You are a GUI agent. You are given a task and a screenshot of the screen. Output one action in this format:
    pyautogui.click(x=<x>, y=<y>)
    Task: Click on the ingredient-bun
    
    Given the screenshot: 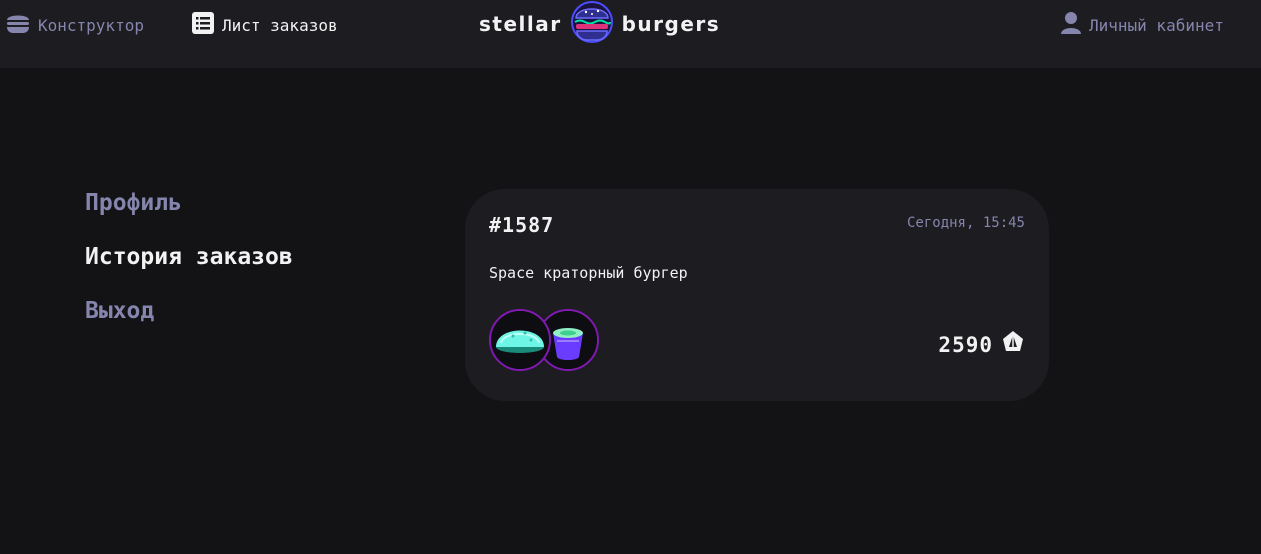 What is the action you would take?
    pyautogui.click(x=520, y=340)
    